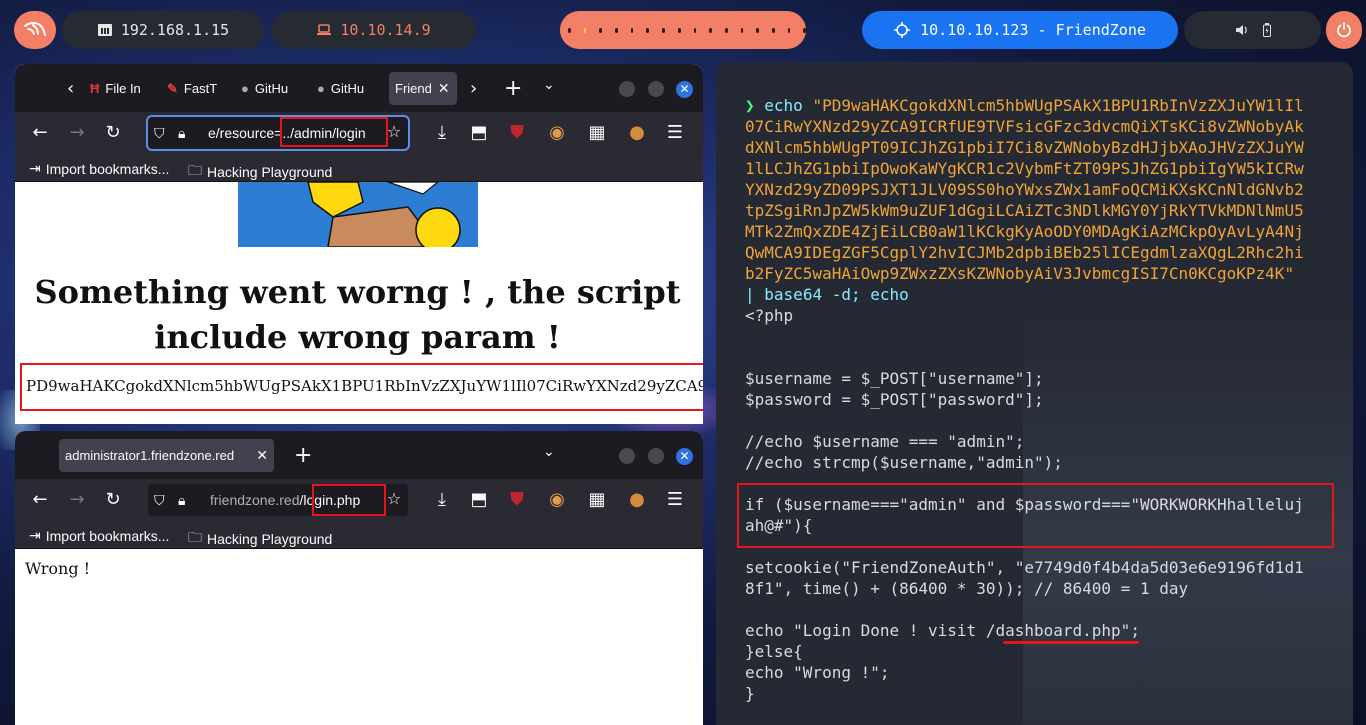  What do you see at coordinates (241, 133) in the screenshot?
I see `url-text-prefix: e/resource` at bounding box center [241, 133].